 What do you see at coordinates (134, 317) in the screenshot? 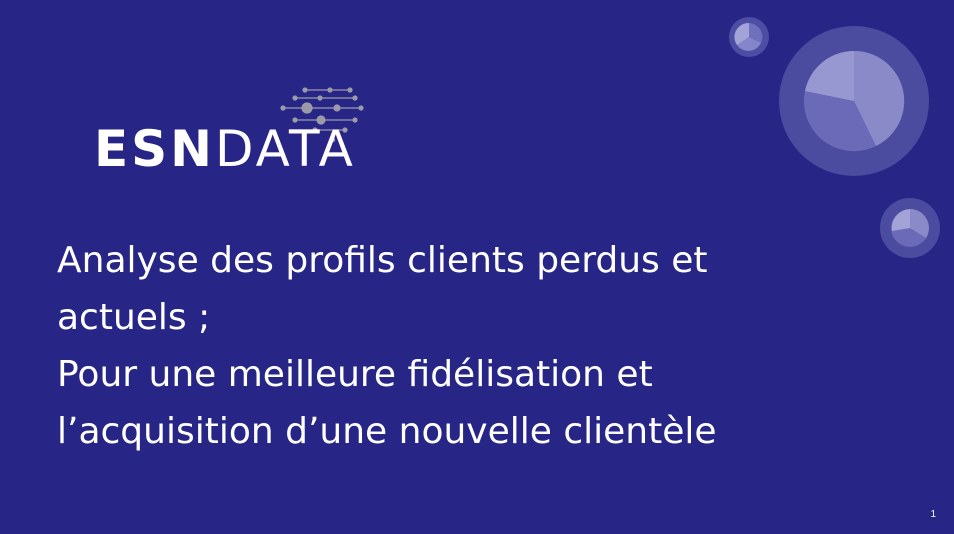
I see `title-line-2: actuels ;` at bounding box center [134, 317].